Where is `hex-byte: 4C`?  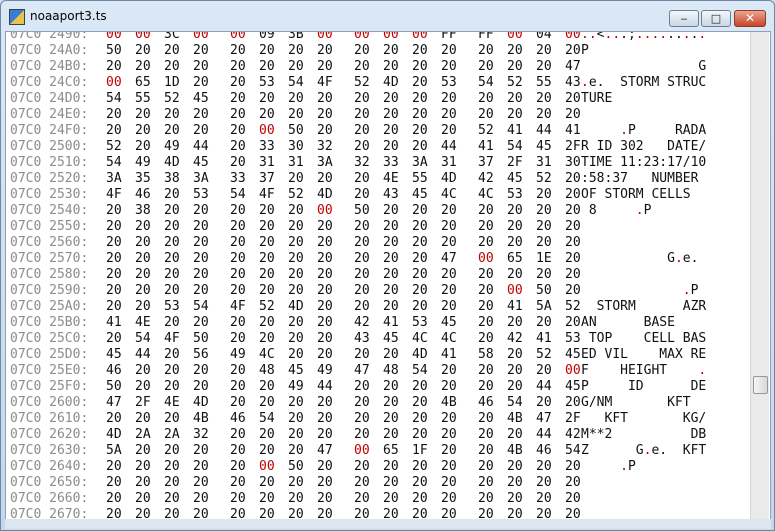
hex-byte: 4C is located at coordinates (420, 339).